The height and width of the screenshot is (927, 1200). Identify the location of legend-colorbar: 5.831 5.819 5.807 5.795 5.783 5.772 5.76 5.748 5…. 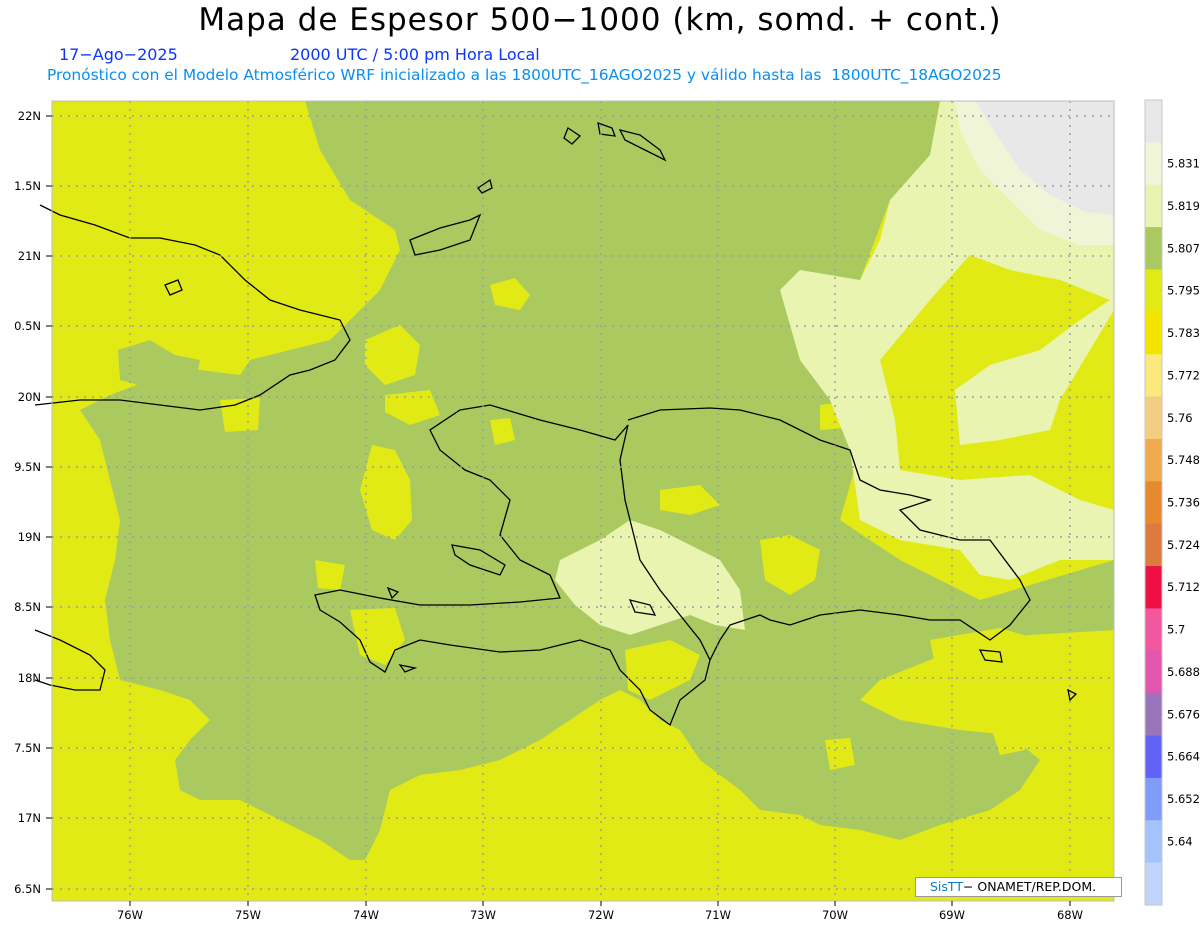
(1172, 502).